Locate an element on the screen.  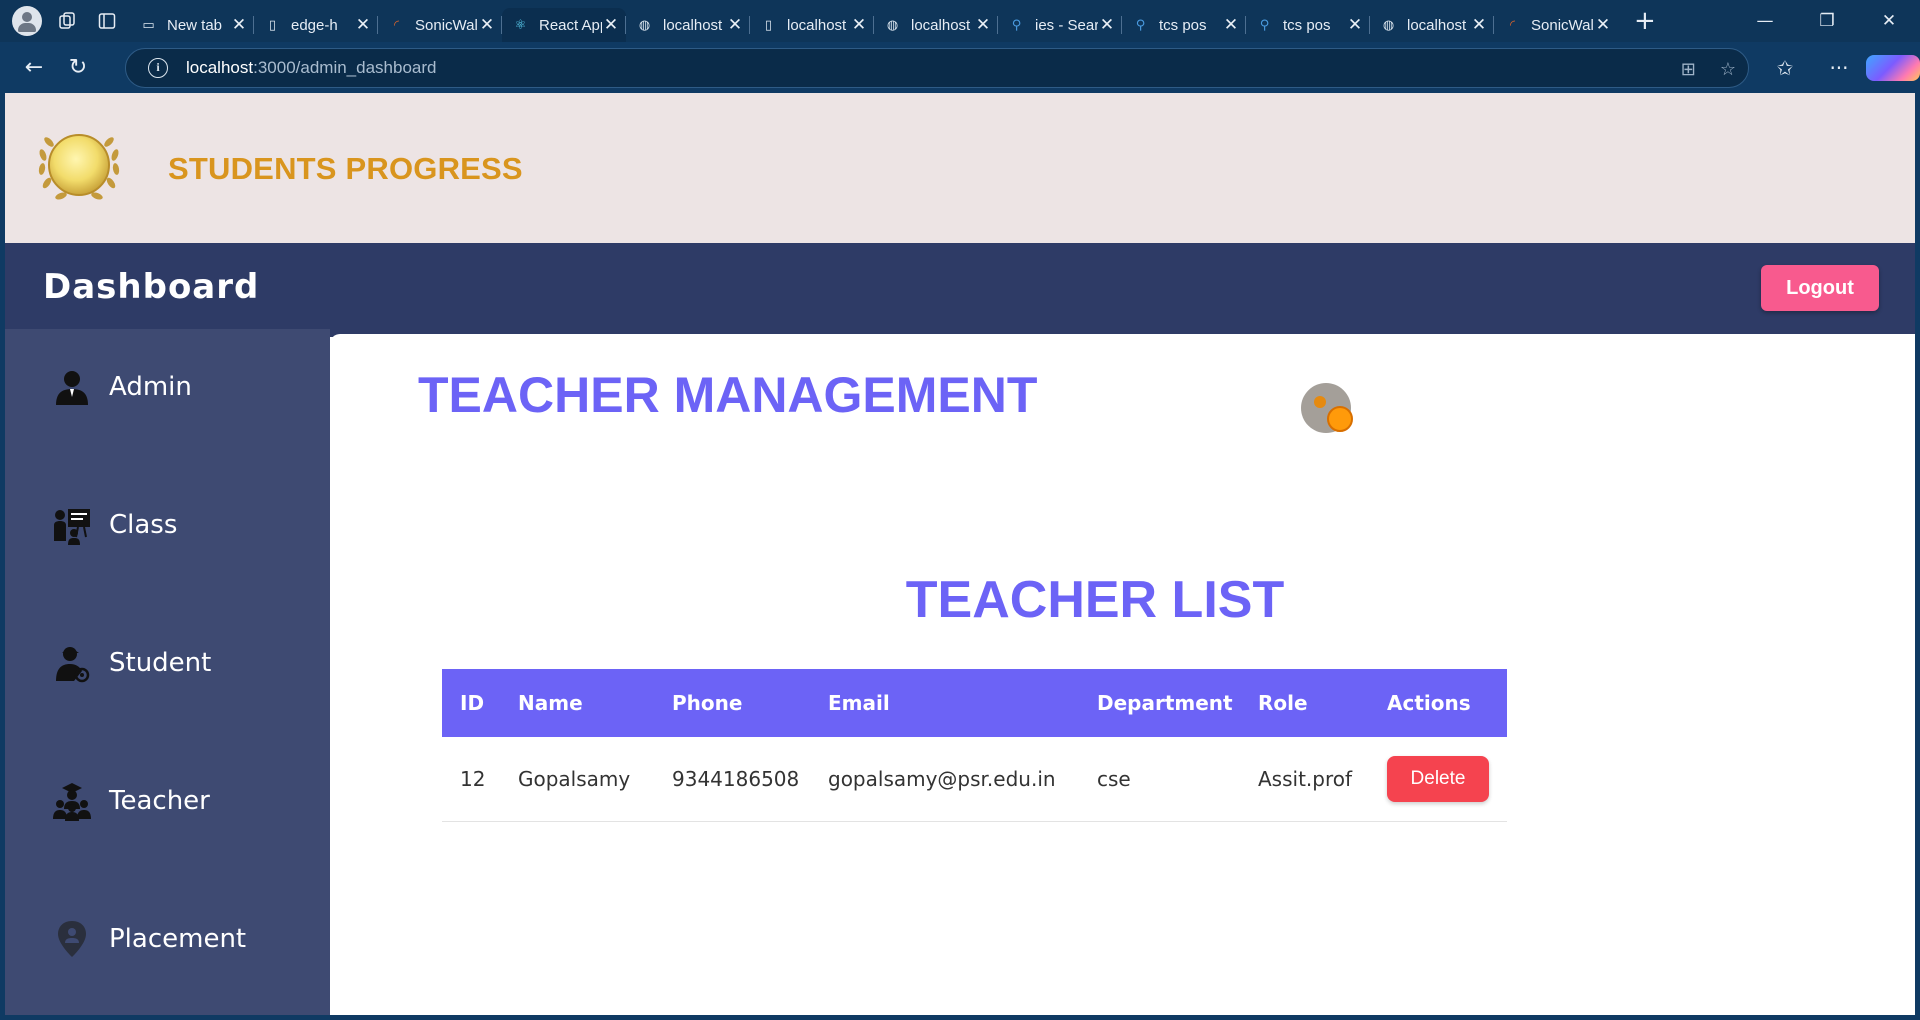
dashboard-title: Dashboard is located at coordinates (151, 287).